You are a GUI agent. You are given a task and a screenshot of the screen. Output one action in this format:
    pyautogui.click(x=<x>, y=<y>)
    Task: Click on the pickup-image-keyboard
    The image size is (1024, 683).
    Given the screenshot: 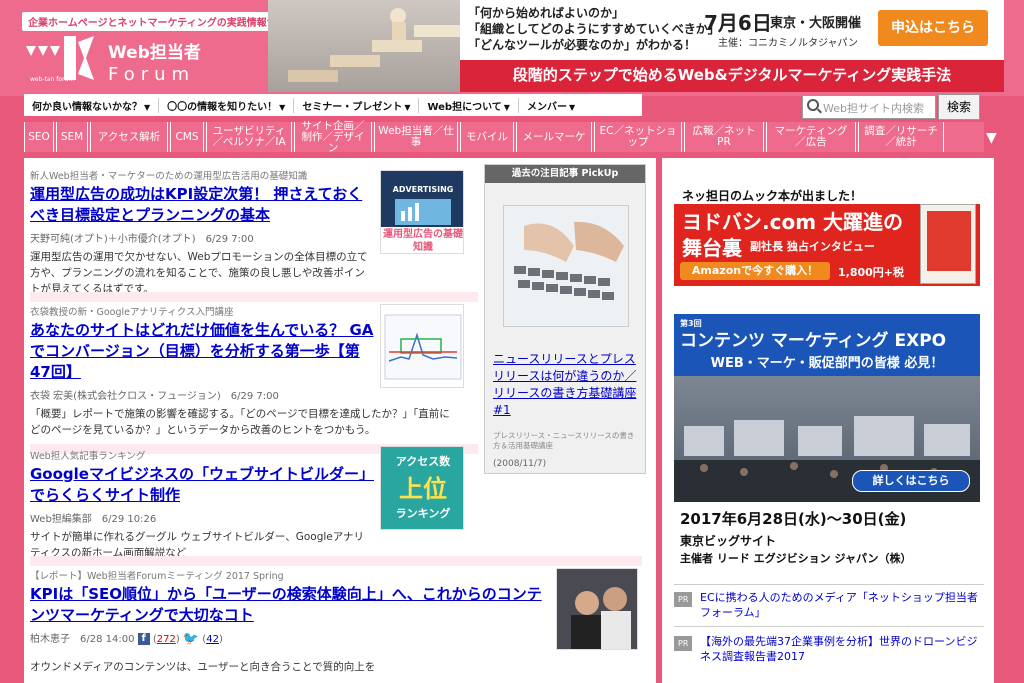 What is the action you would take?
    pyautogui.click(x=566, y=266)
    